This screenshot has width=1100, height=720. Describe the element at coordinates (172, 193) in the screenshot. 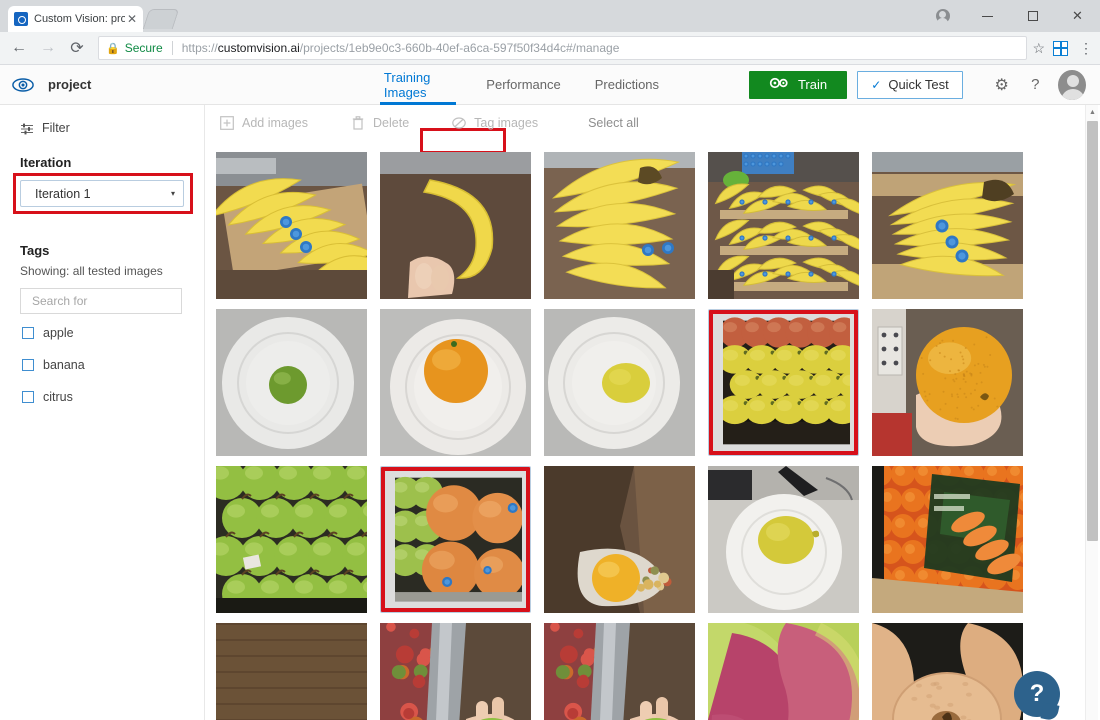

I see `chevron-down-icon: ▾` at that location.